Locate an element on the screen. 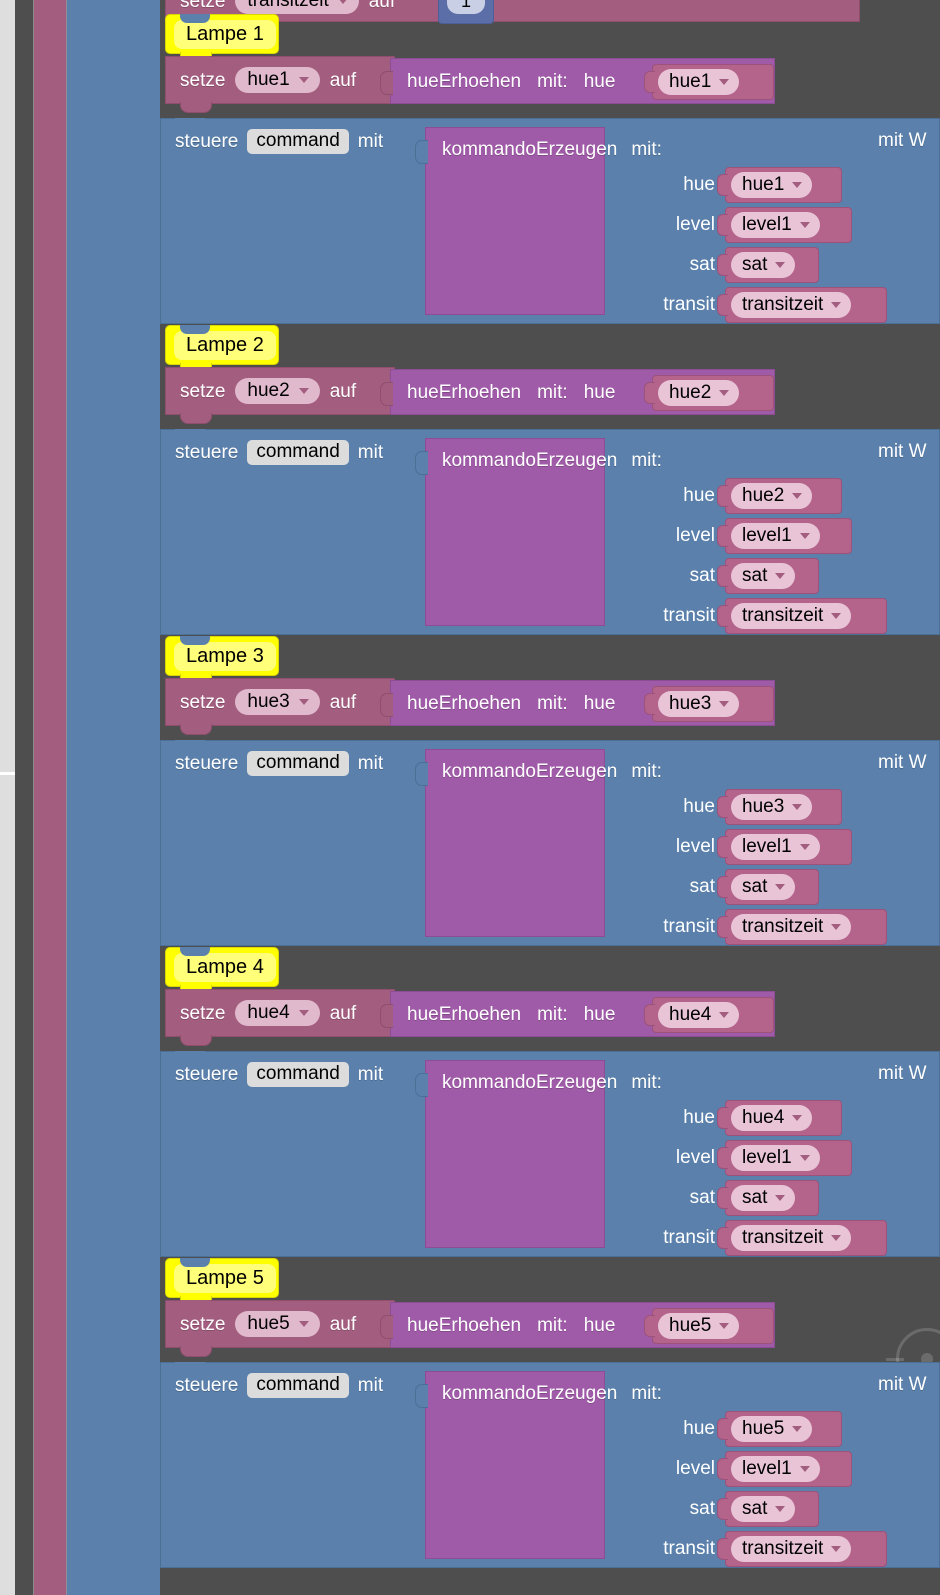 The image size is (940, 1595). variable-field-hue2: hue2 is located at coordinates (277, 391).